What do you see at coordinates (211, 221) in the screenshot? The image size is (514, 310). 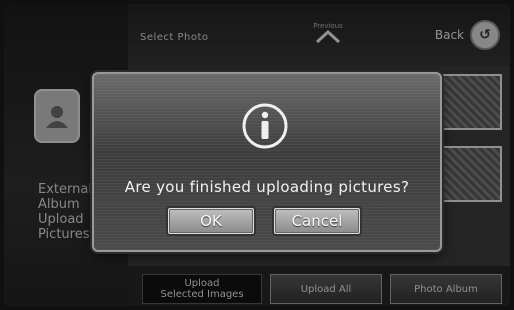 I see `ok-button: OK` at bounding box center [211, 221].